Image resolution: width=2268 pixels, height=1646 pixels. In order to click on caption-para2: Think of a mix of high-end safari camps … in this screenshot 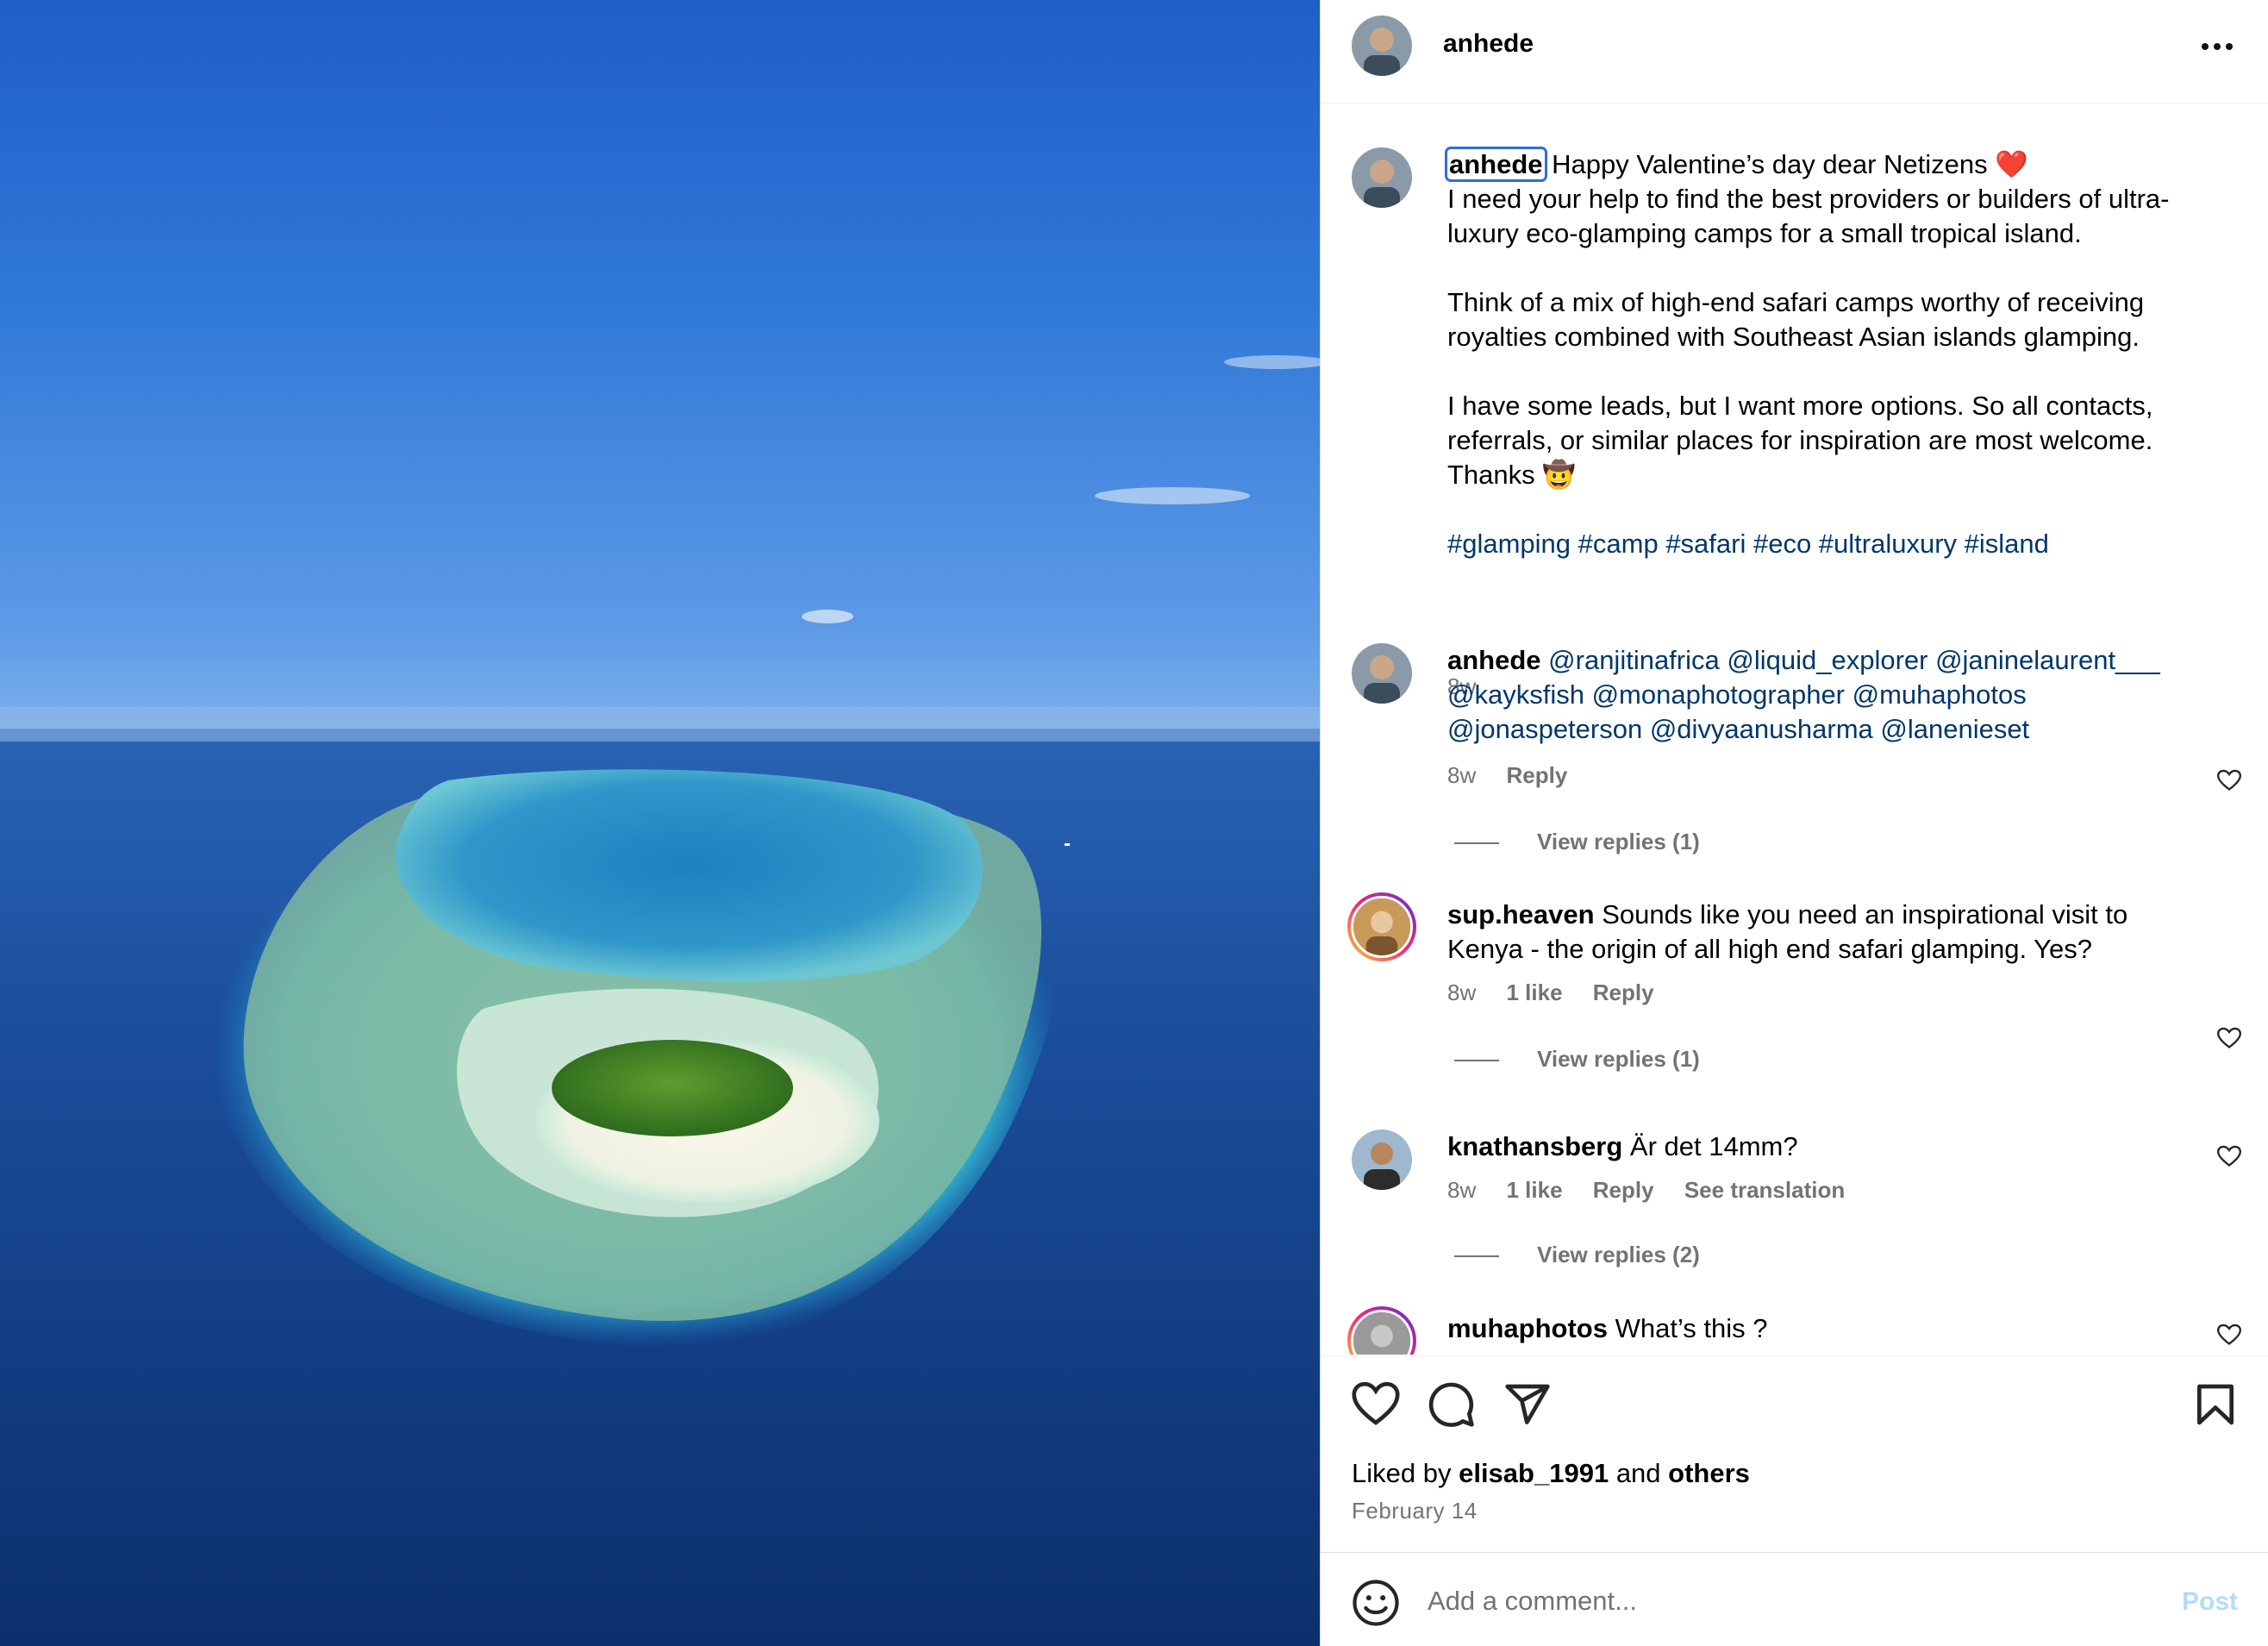, I will do `click(1796, 320)`.